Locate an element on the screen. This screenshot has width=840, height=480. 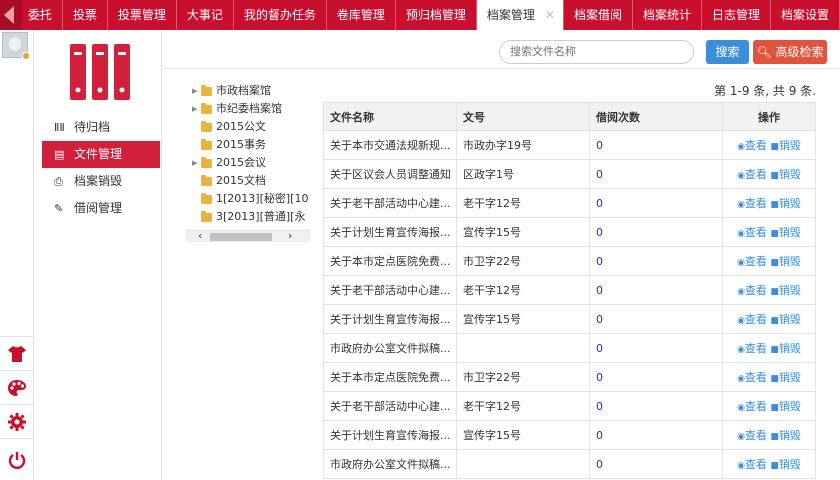
scroll-right-icon: › is located at coordinates (290, 235).